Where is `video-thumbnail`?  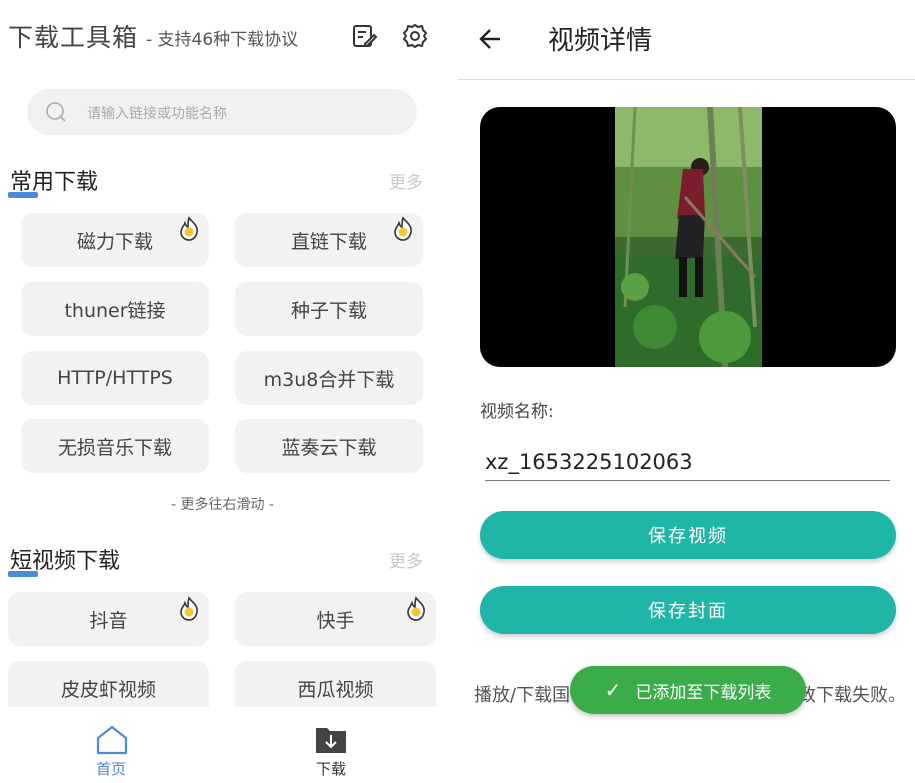
video-thumbnail is located at coordinates (688, 237).